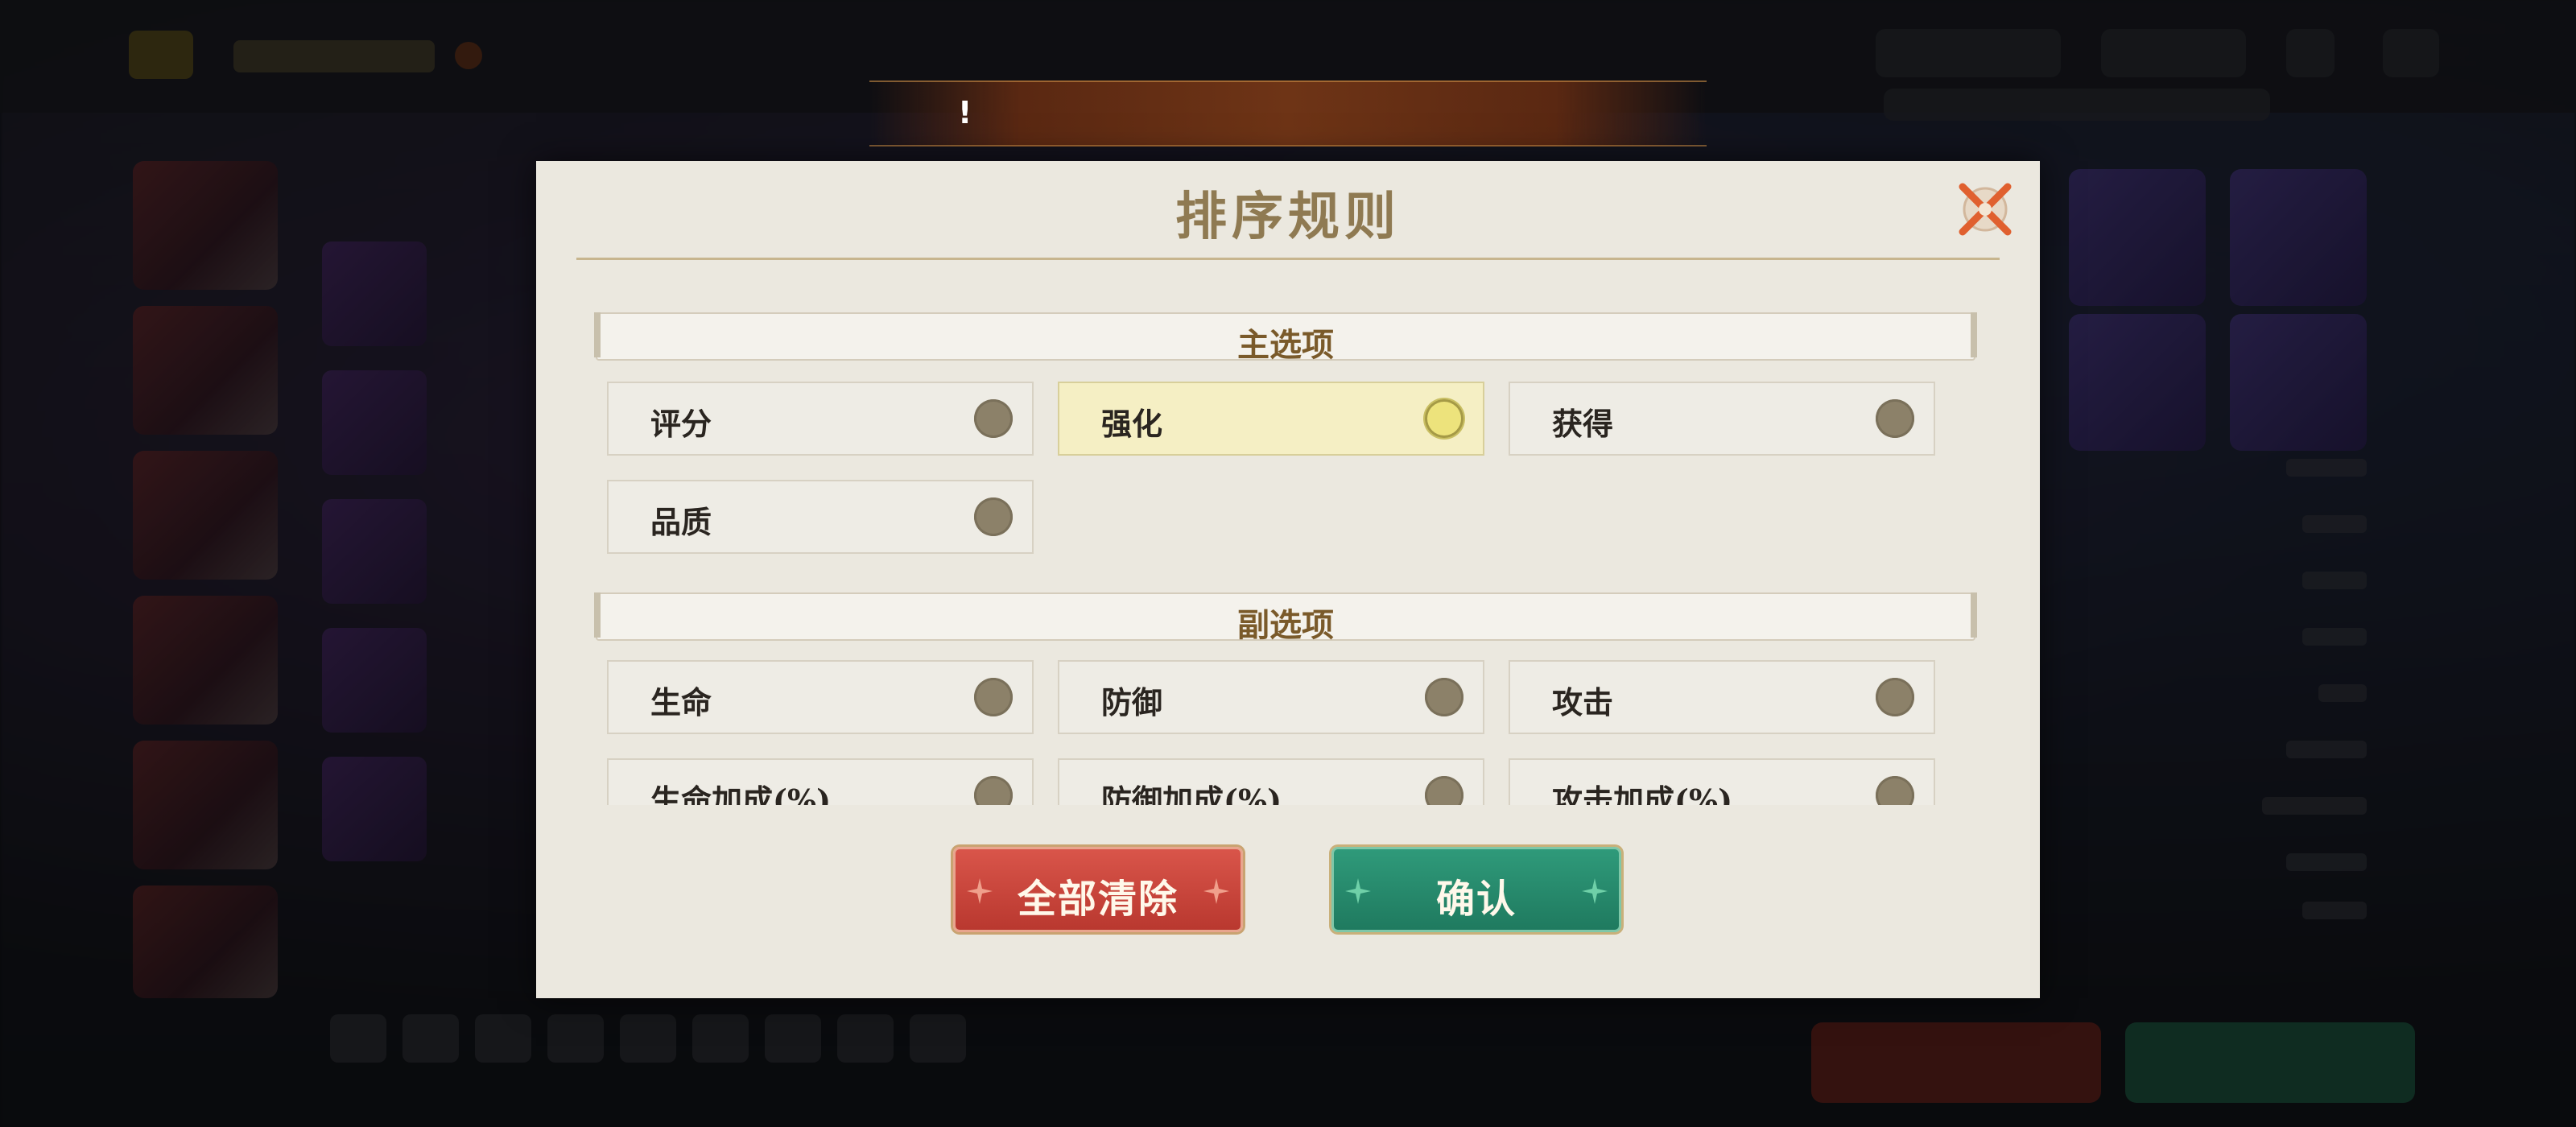 This screenshot has width=2576, height=1127. I want to click on option-hp-bonus: 生命加成(%), so click(820, 781).